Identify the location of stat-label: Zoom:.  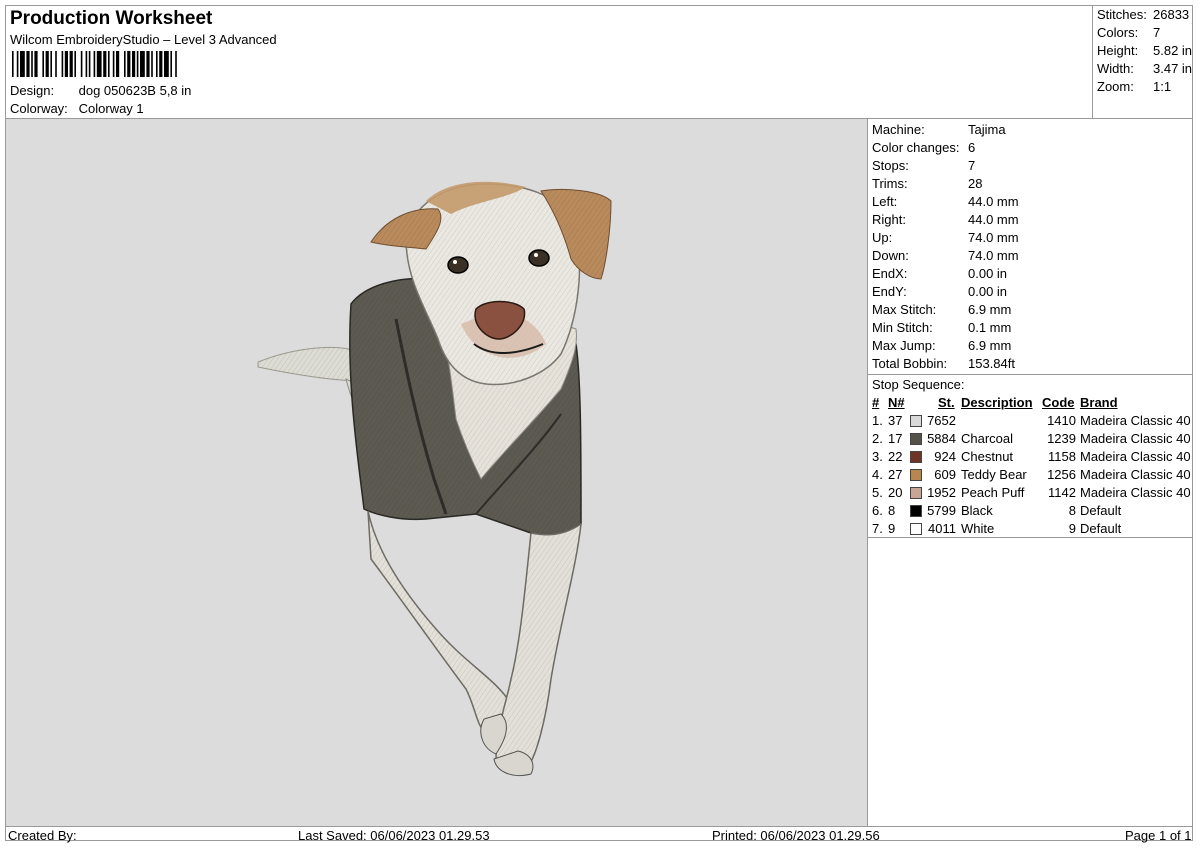
(1115, 86).